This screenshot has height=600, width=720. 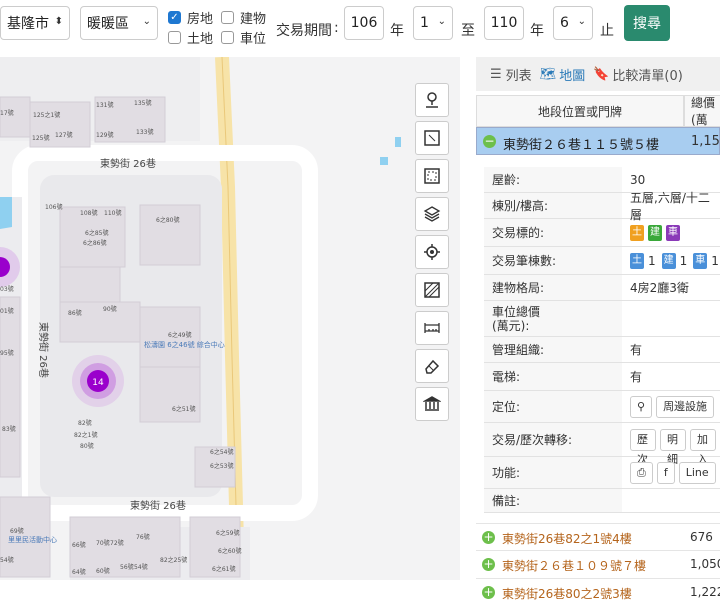 What do you see at coordinates (705, 592) in the screenshot?
I see `result-price: 1,222` at bounding box center [705, 592].